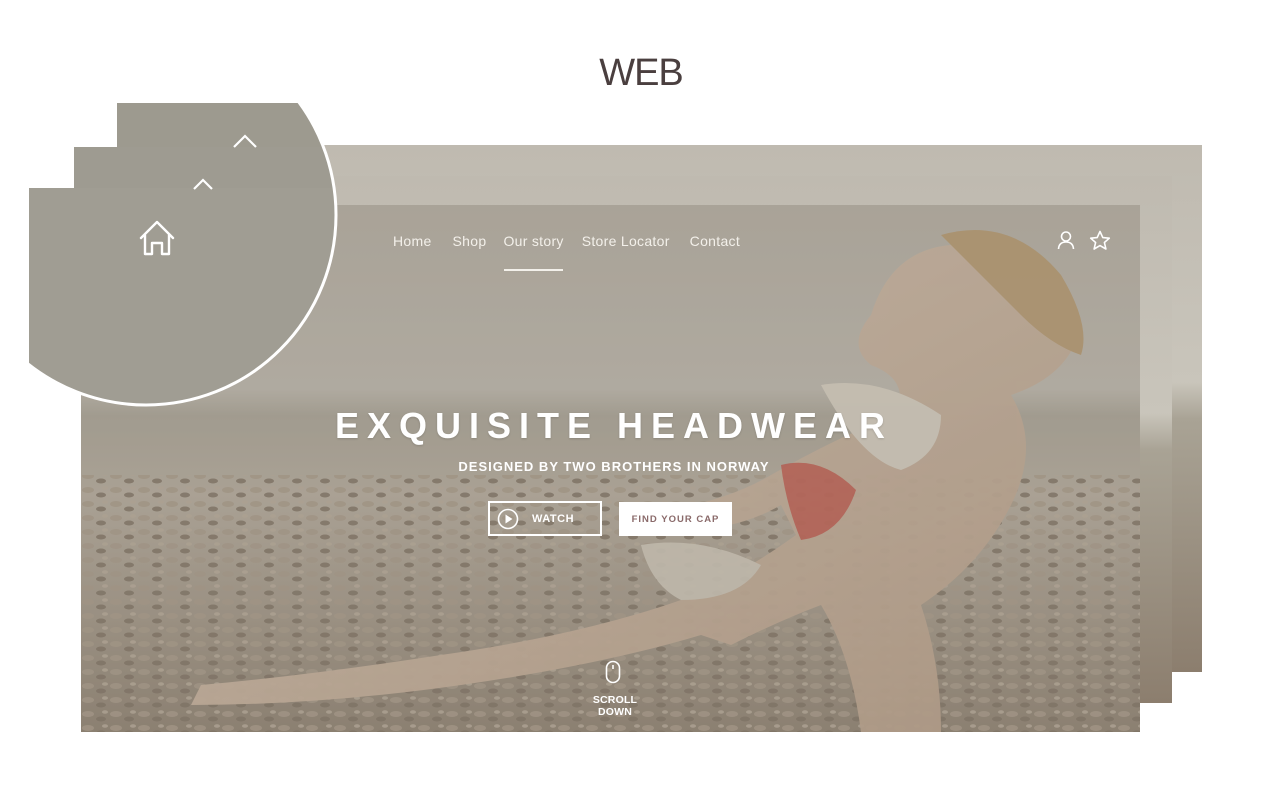 The height and width of the screenshot is (802, 1282). Describe the element at coordinates (508, 518) in the screenshot. I see `play-icon` at that location.